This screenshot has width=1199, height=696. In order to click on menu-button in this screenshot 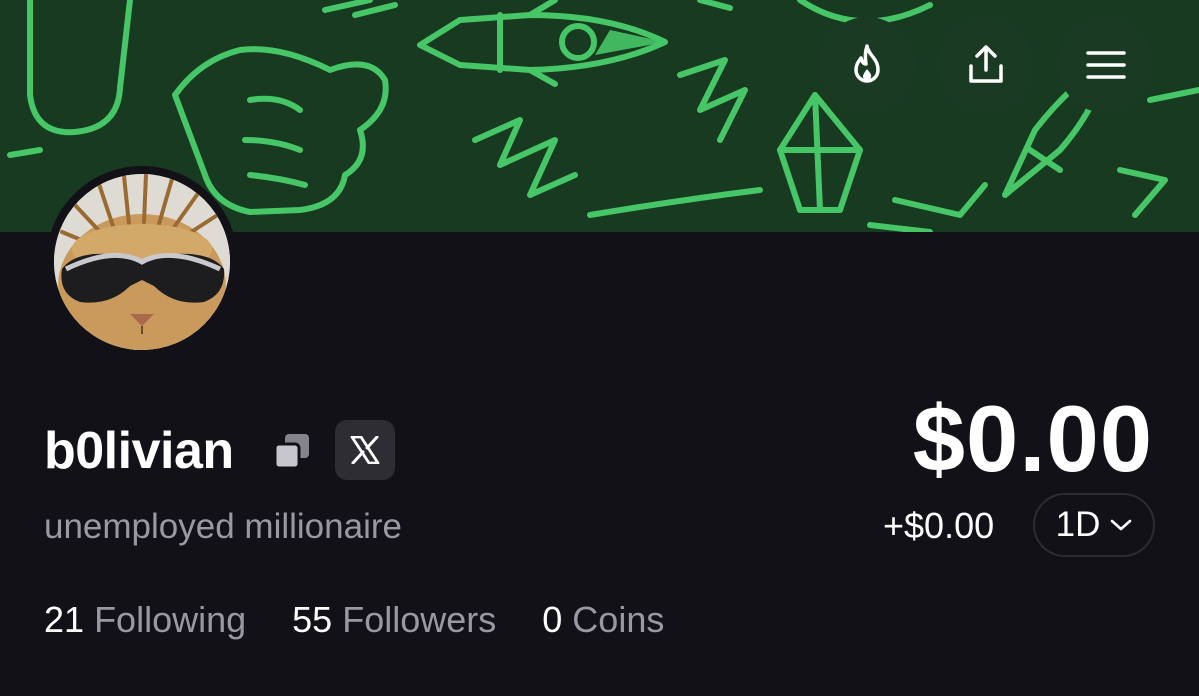, I will do `click(1106, 65)`.